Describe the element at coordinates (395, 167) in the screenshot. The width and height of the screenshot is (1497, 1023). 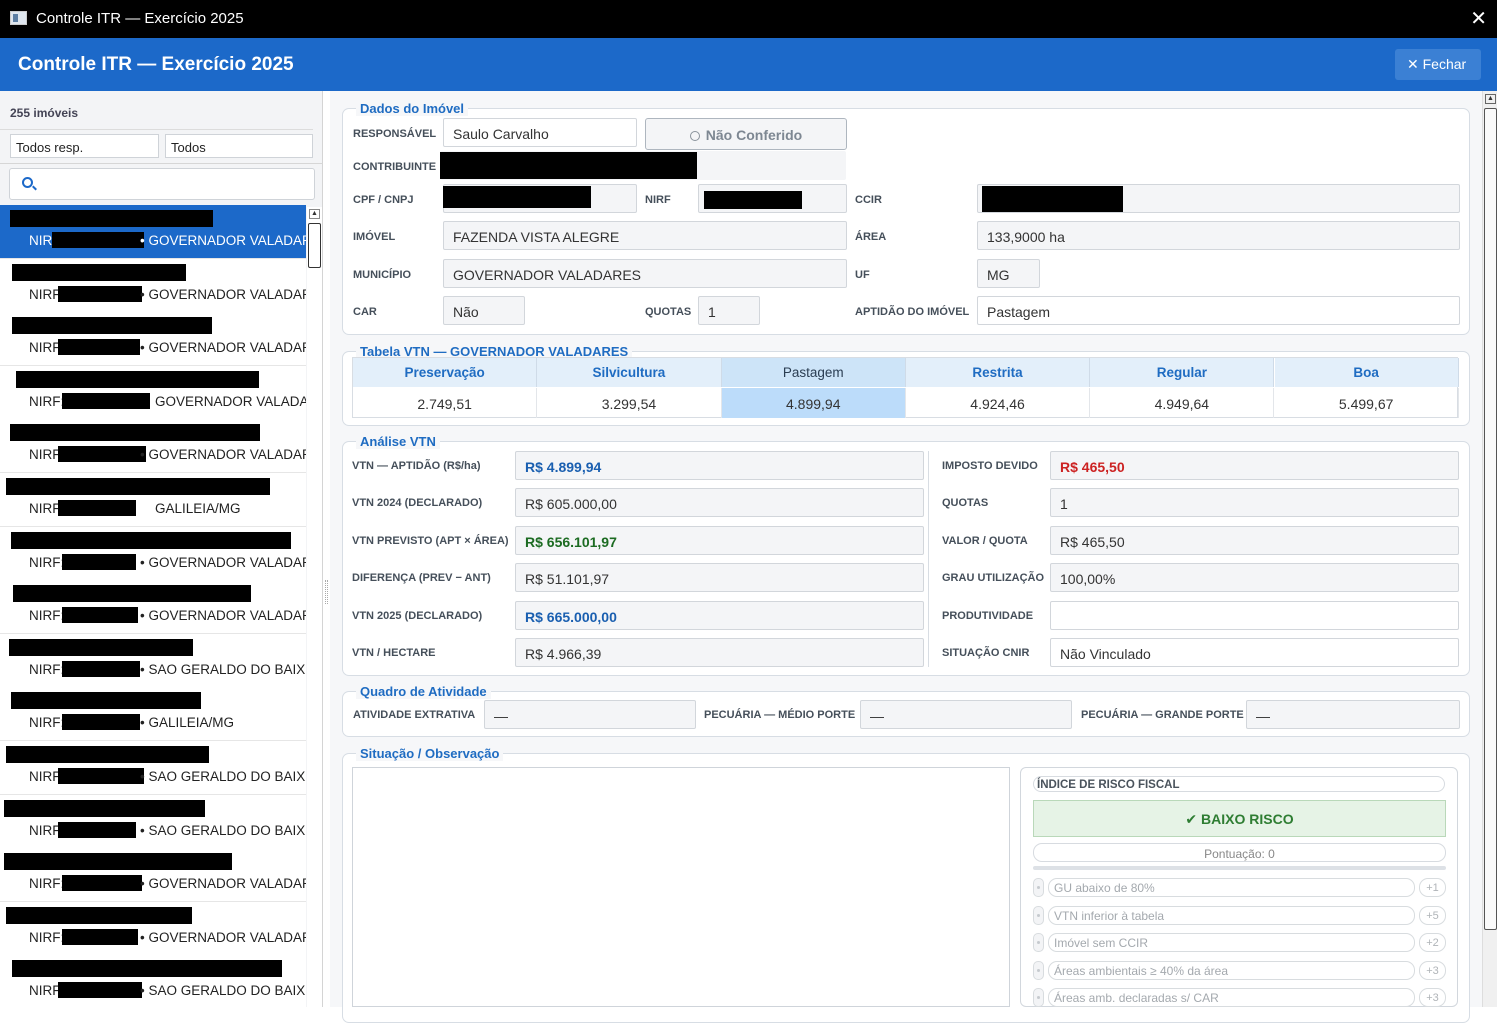
I see `contribuinte-label: CONTRIBUINTE` at that location.